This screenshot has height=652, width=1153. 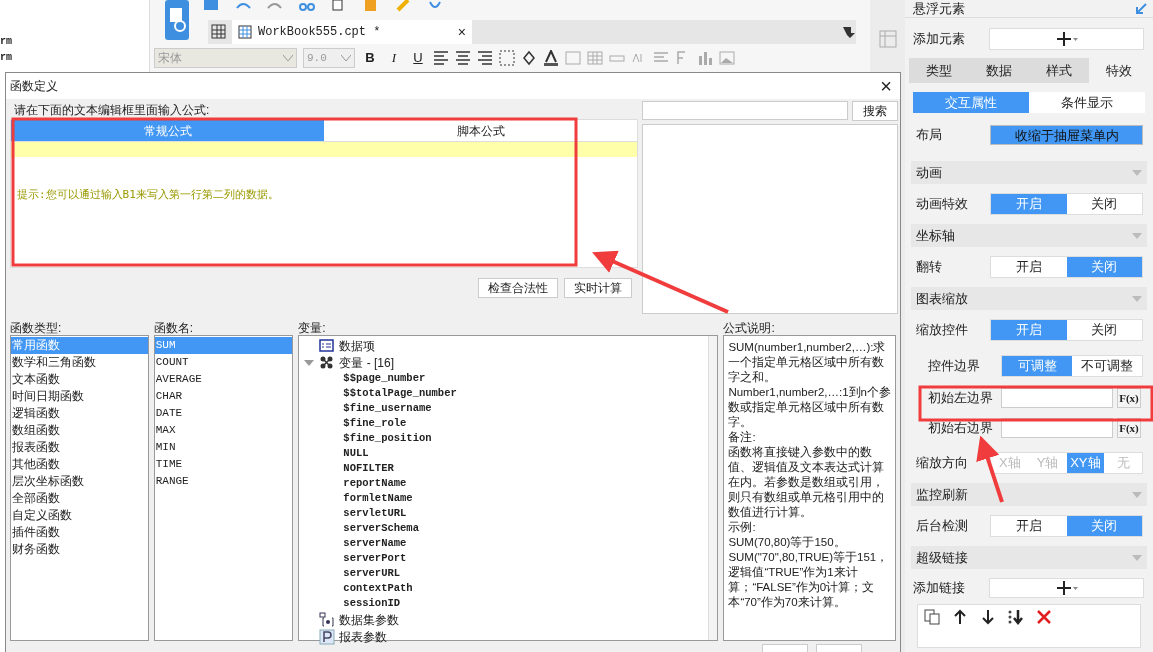 What do you see at coordinates (372, 603) in the screenshot?
I see `tree-node: sessionID` at bounding box center [372, 603].